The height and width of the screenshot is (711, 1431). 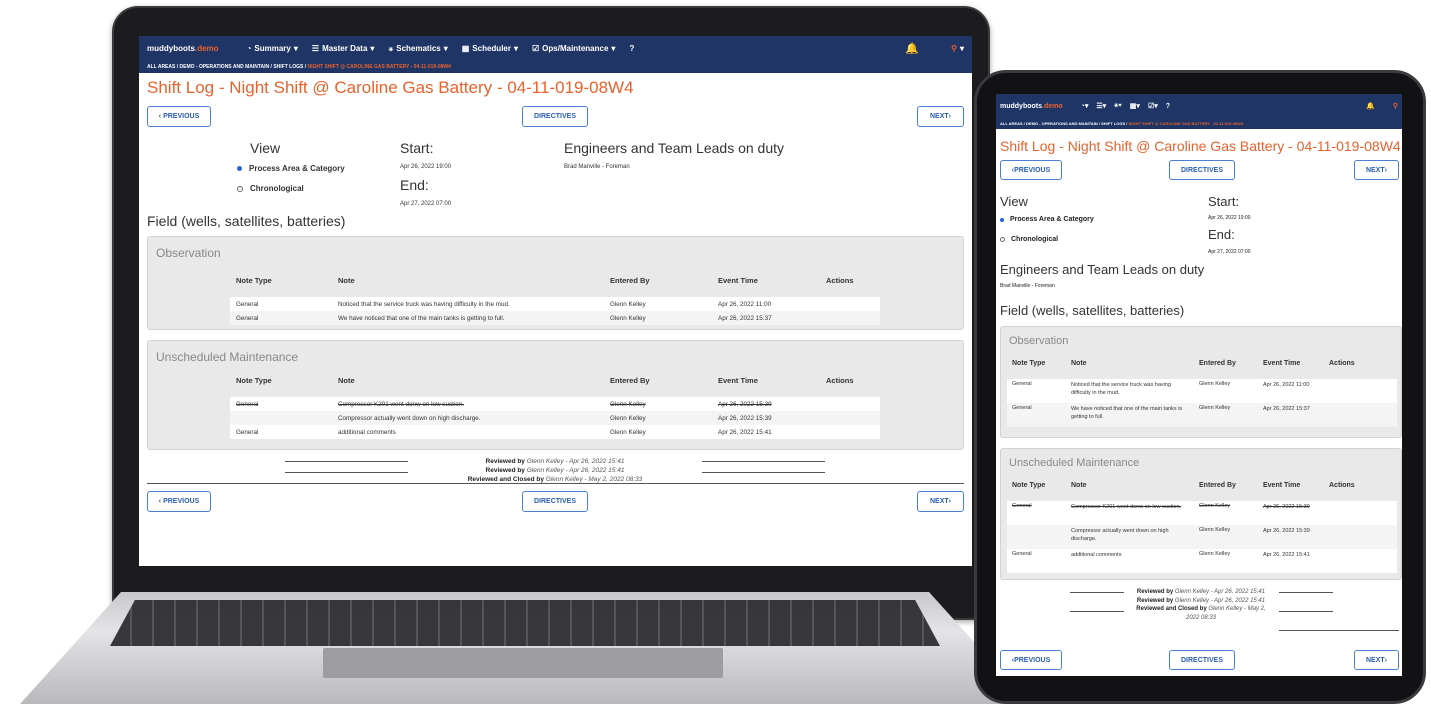 What do you see at coordinates (1085, 106) in the screenshot?
I see `dashboard-icon: ◔▾` at bounding box center [1085, 106].